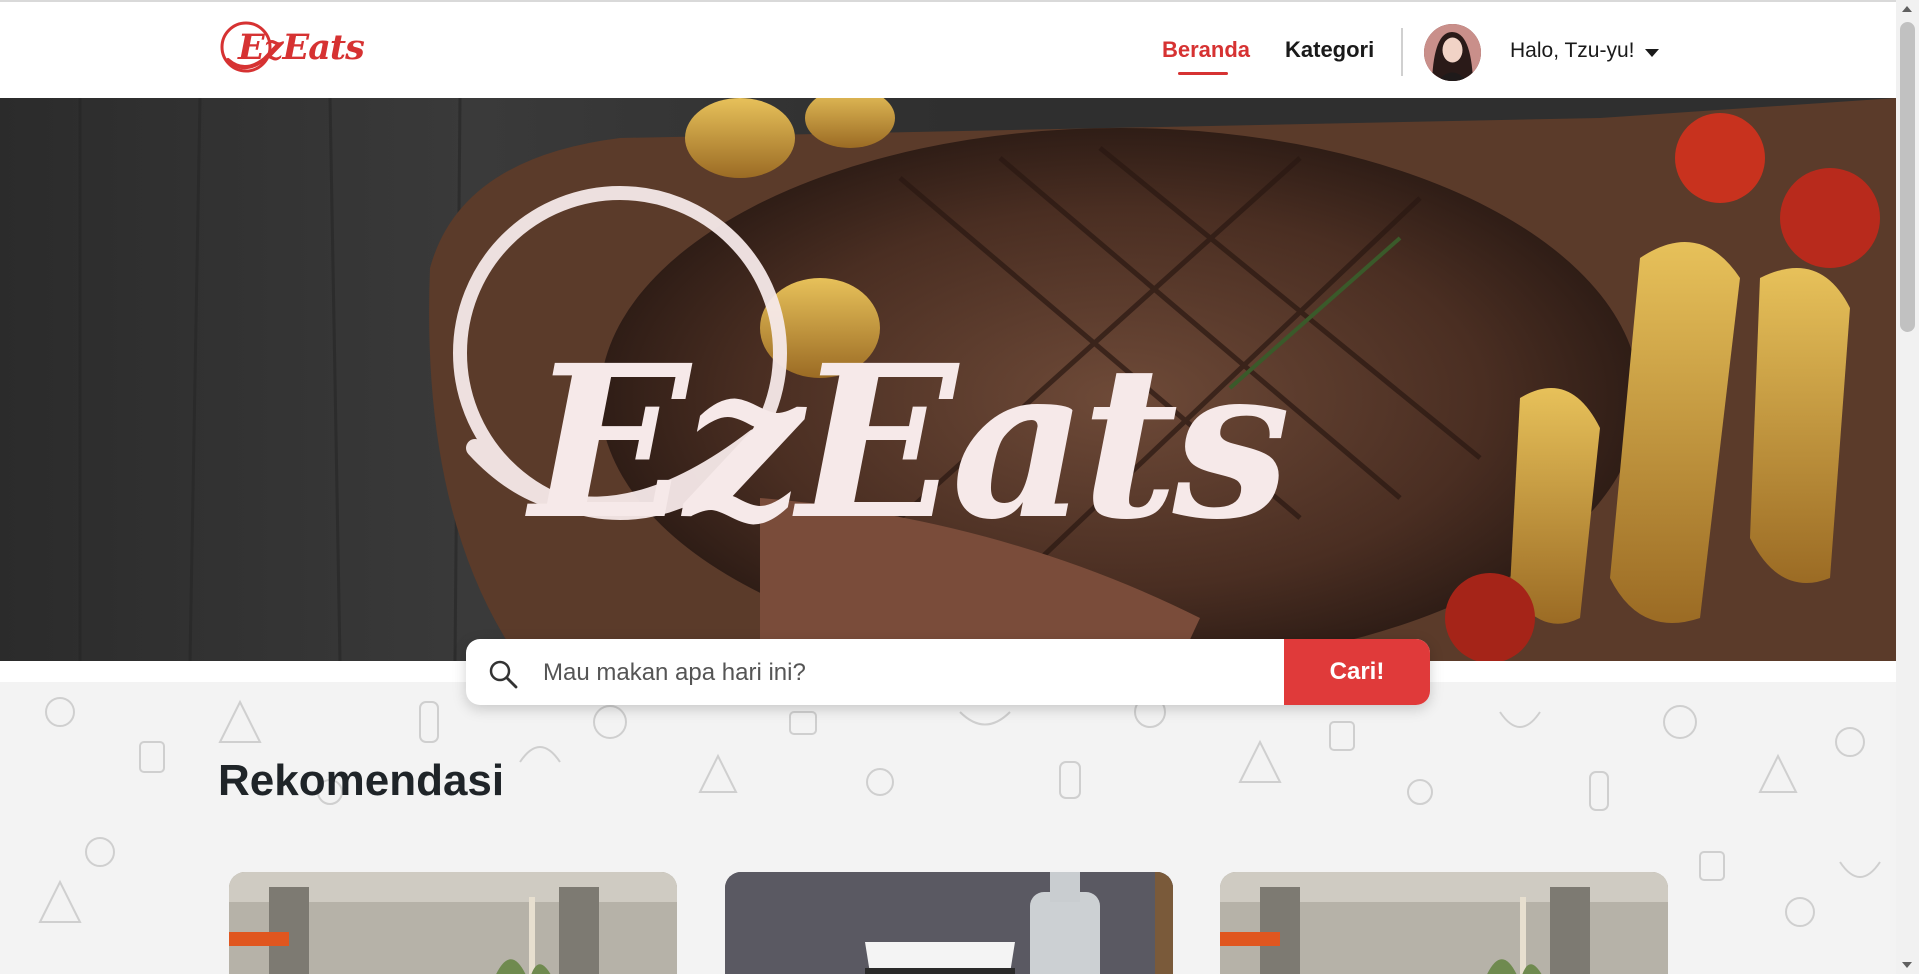 The width and height of the screenshot is (1919, 974). What do you see at coordinates (1206, 50) in the screenshot?
I see `nav-link-beranda: Beranda` at bounding box center [1206, 50].